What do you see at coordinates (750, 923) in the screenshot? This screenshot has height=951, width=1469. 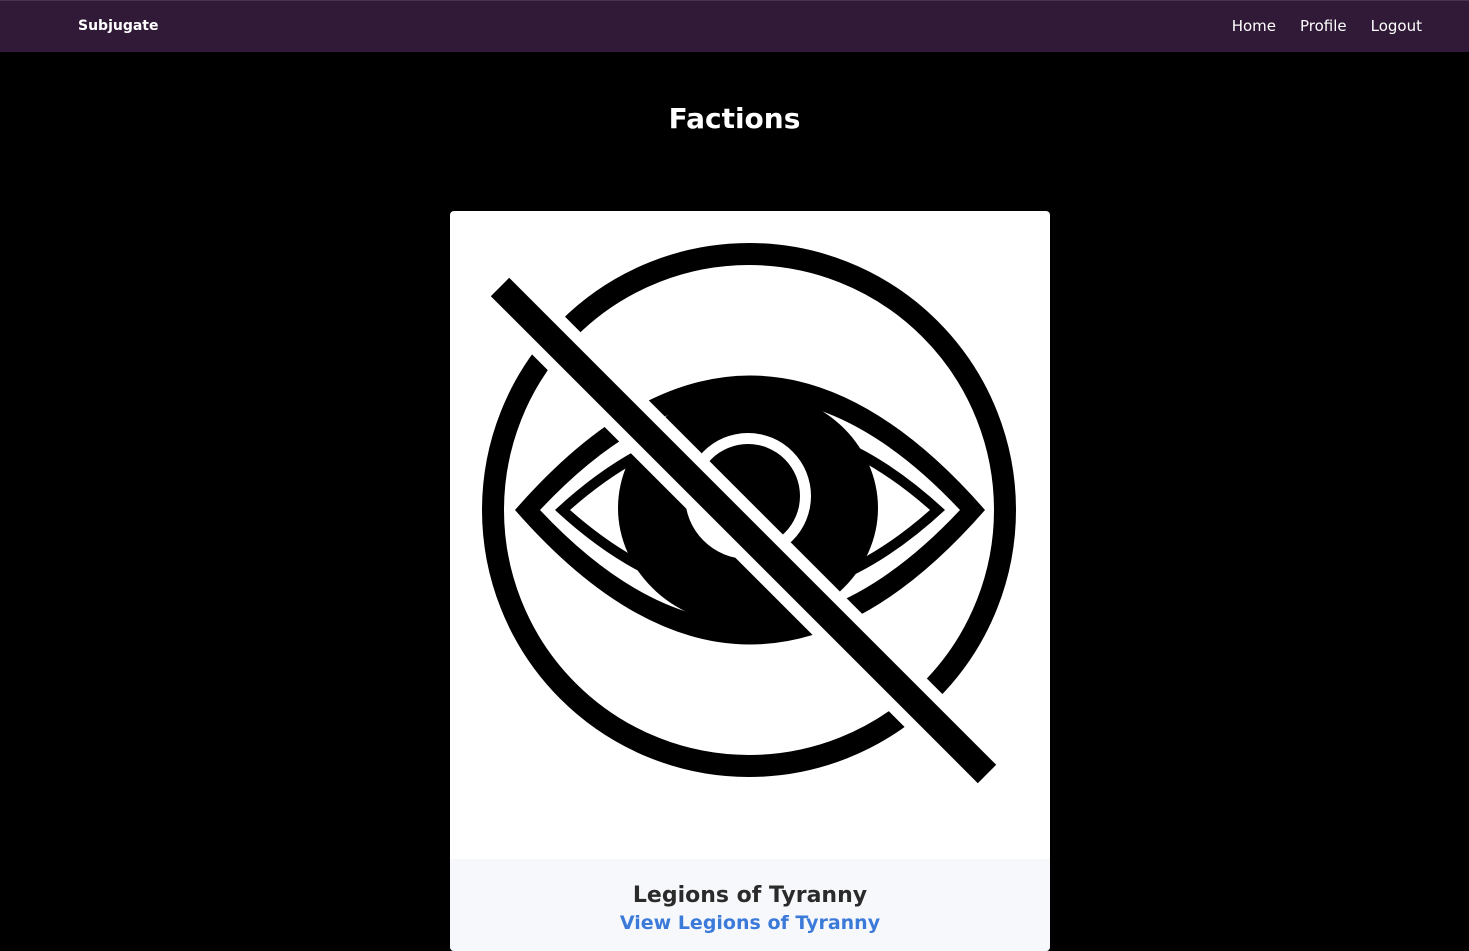 I see `view-faction-link: View Legions of Tyranny` at bounding box center [750, 923].